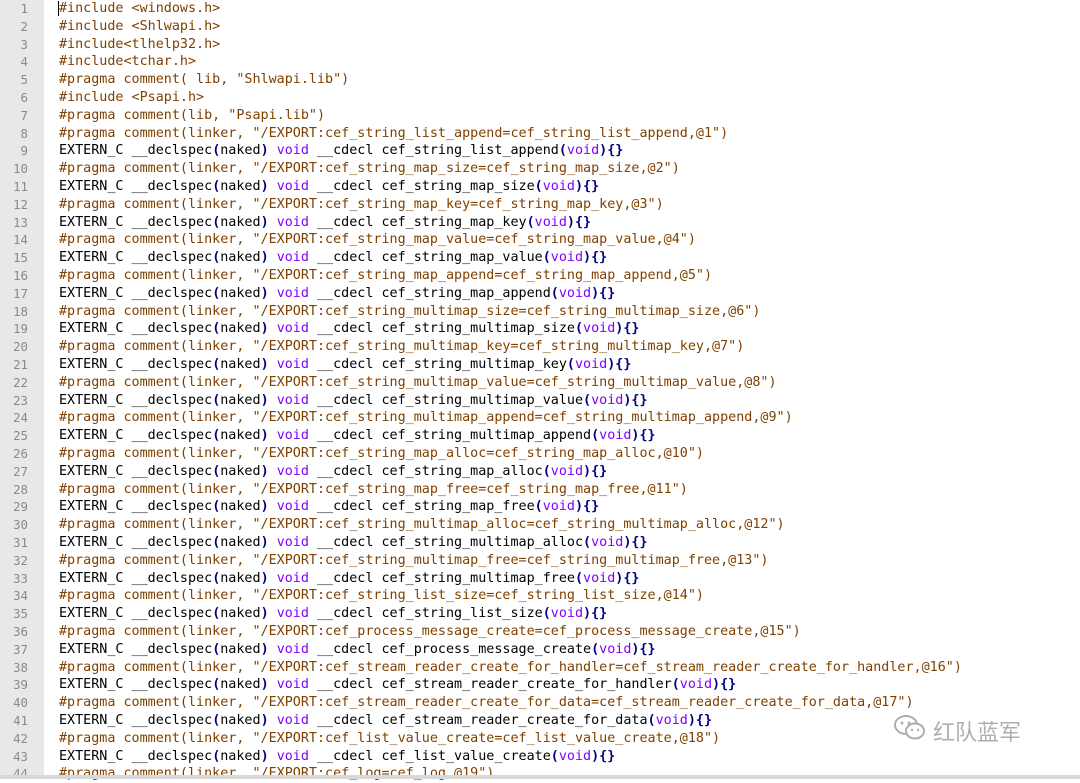 This screenshot has height=783, width=1080. Describe the element at coordinates (140, 44) in the screenshot. I see `code-token: #include<tlhelp32.h>` at that location.